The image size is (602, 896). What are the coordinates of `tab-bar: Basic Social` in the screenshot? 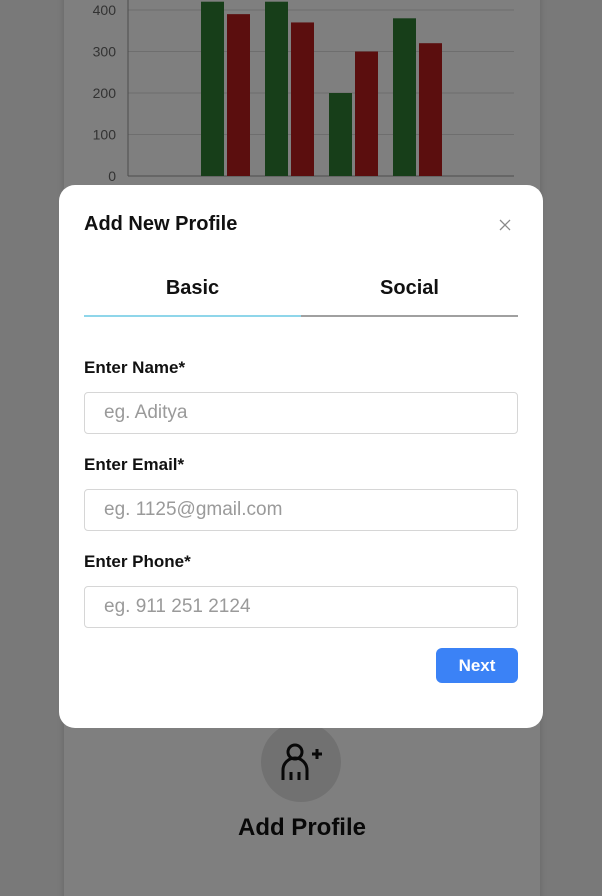 It's located at (301, 293).